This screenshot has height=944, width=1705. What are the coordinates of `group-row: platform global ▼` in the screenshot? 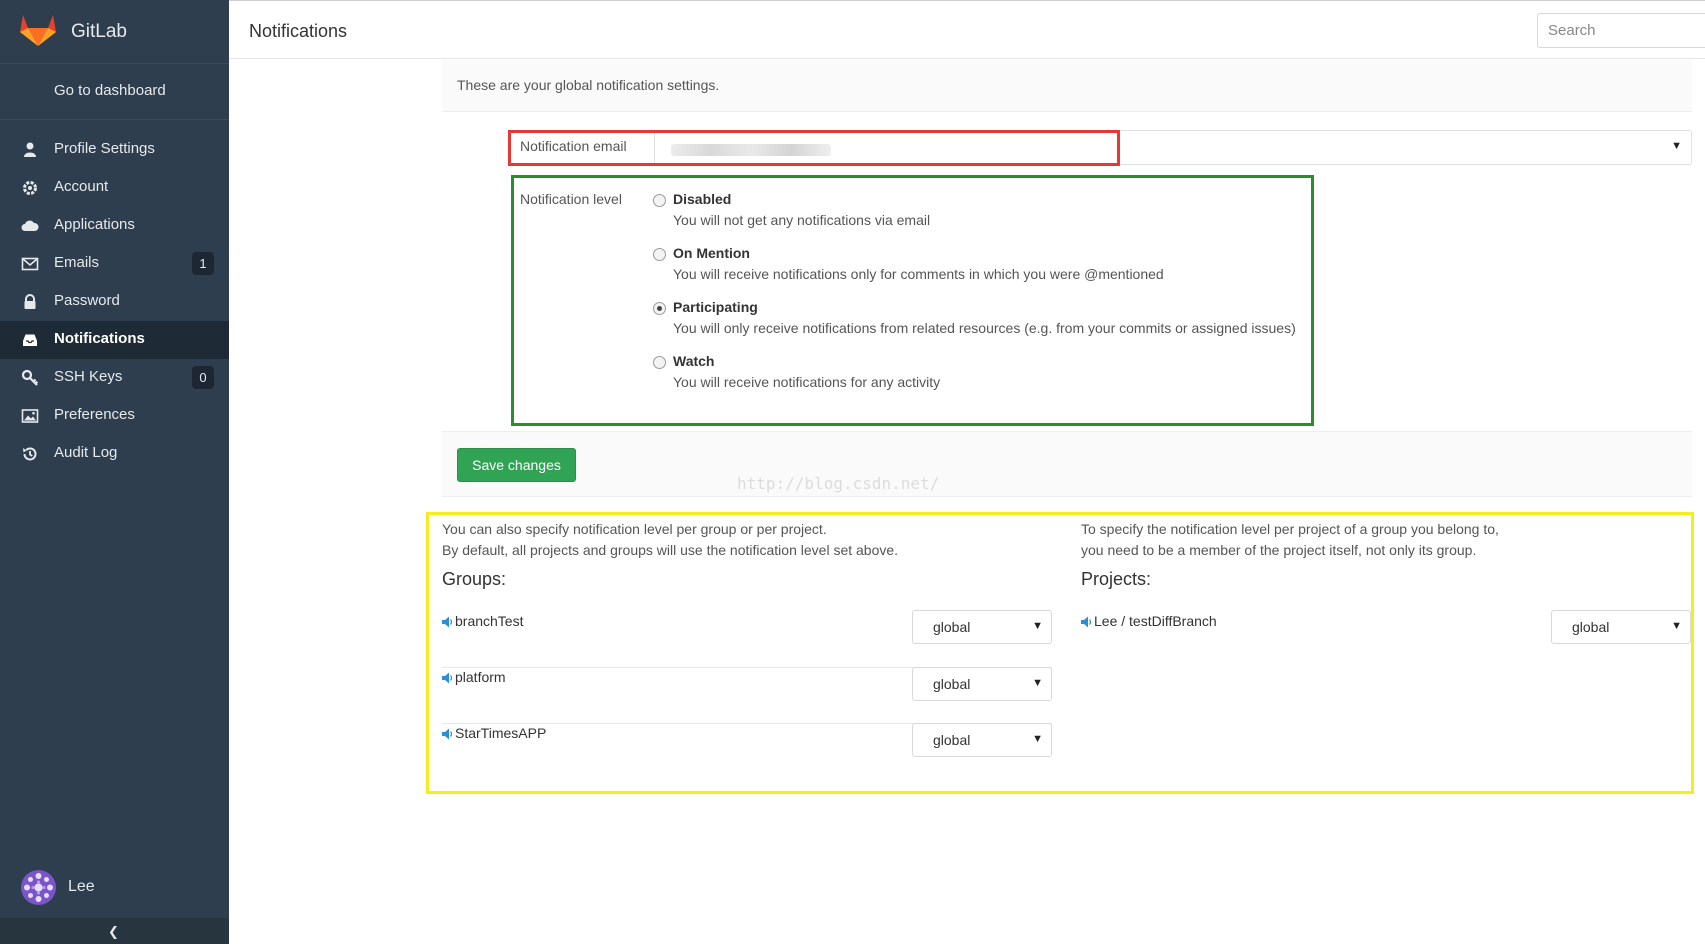 It's located at (747, 695).